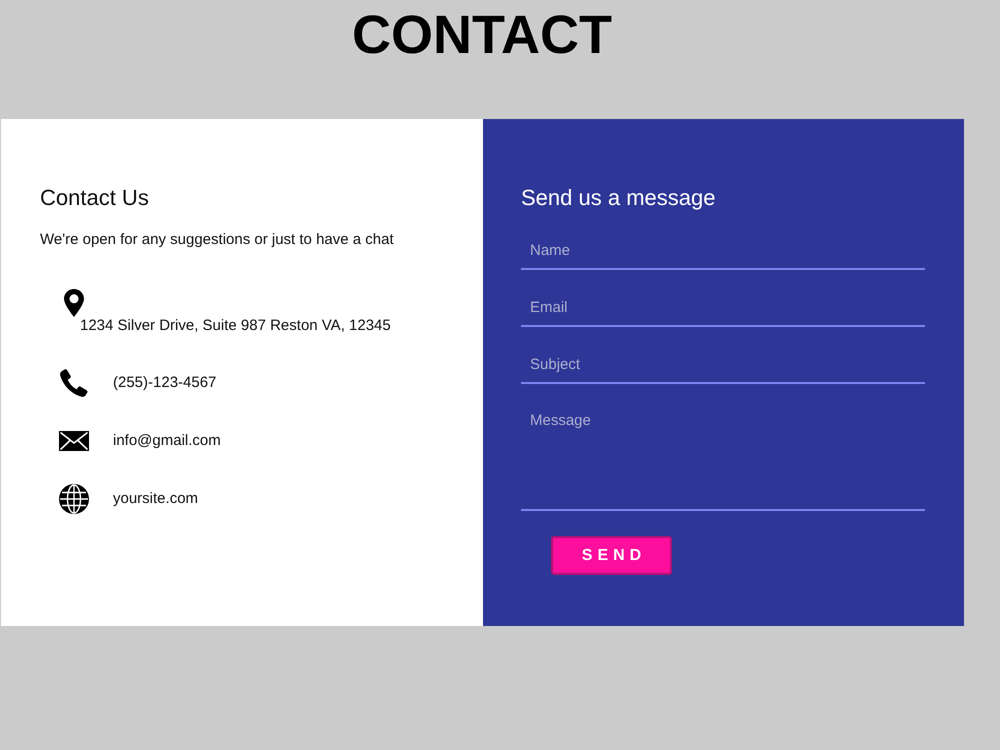 The image size is (1000, 750). I want to click on input-field: Name, so click(723, 251).